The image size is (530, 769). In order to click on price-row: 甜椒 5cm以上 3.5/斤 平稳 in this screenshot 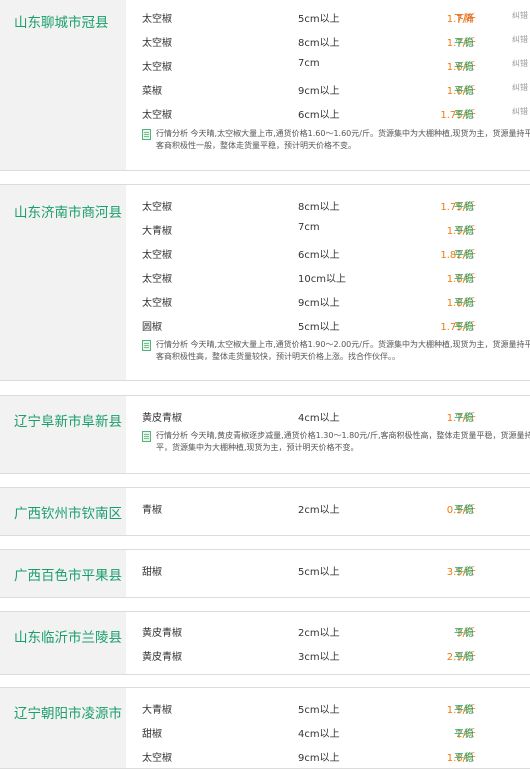, I will do `click(328, 570)`.